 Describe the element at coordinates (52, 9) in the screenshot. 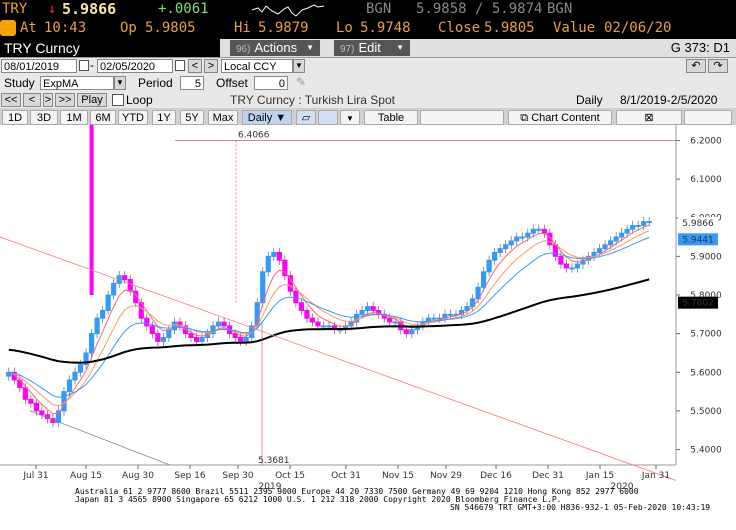

I see `down-arrow-icon: ↓` at that location.